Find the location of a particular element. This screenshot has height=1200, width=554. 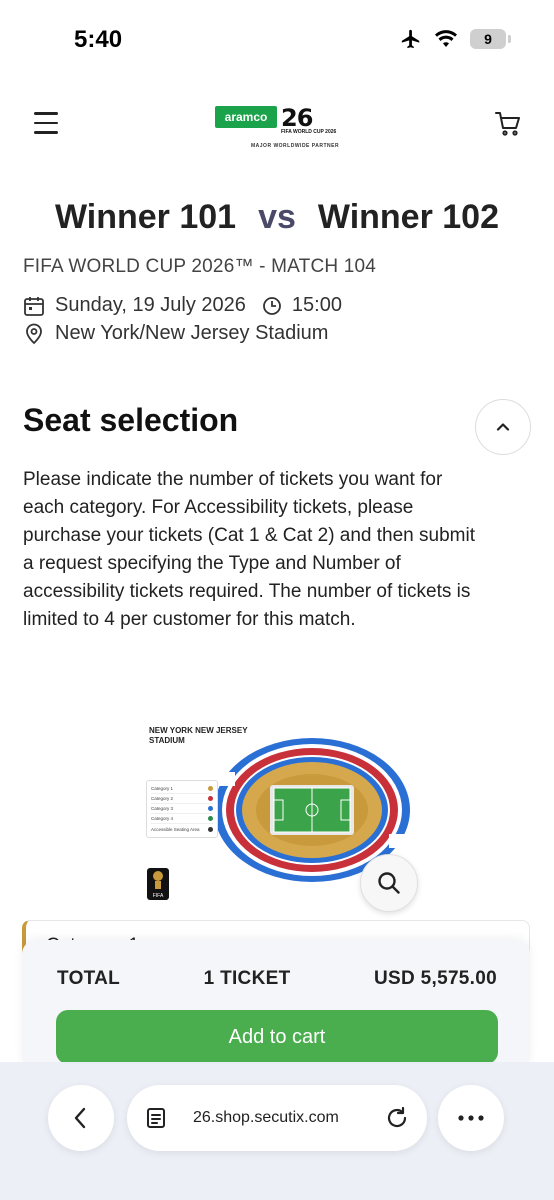

svg-text: FIFA is located at coordinates (158, 896).